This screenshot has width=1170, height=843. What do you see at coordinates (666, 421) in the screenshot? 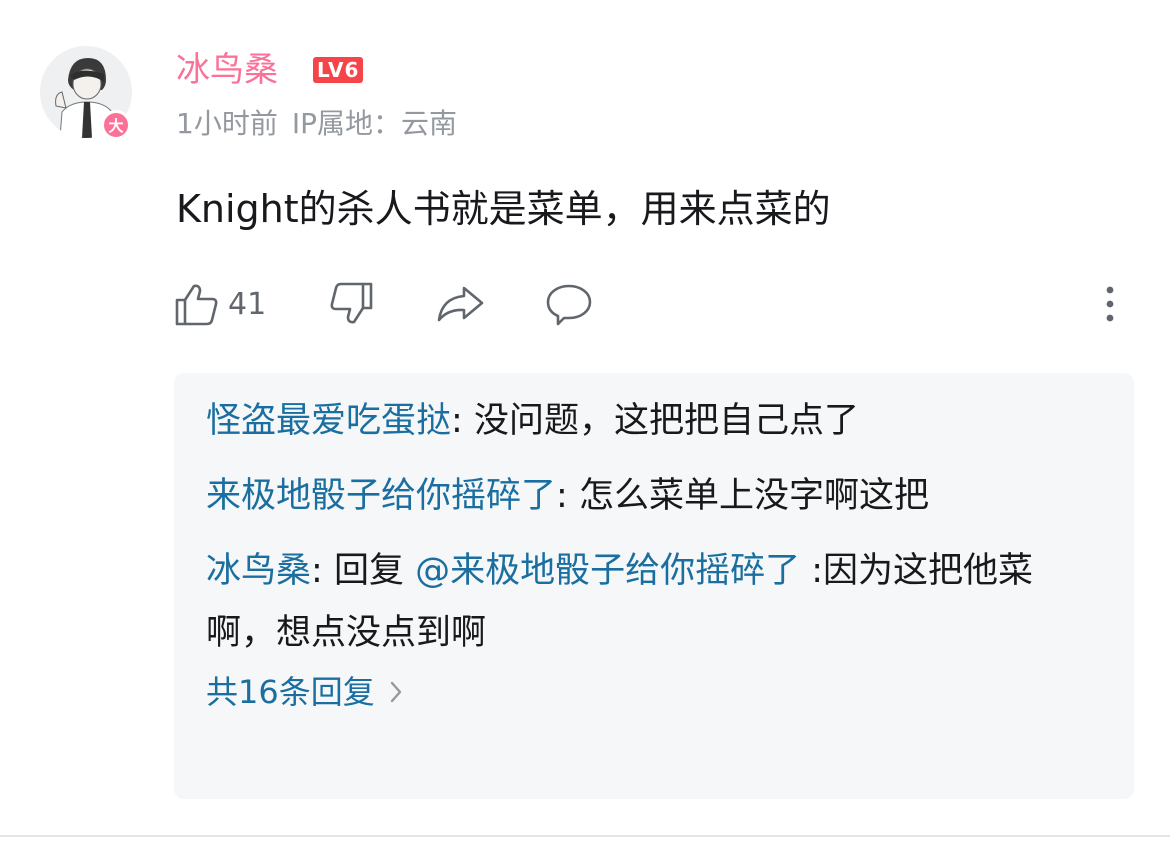
I see `reply-text: 没问题，这把把自己点了` at bounding box center [666, 421].